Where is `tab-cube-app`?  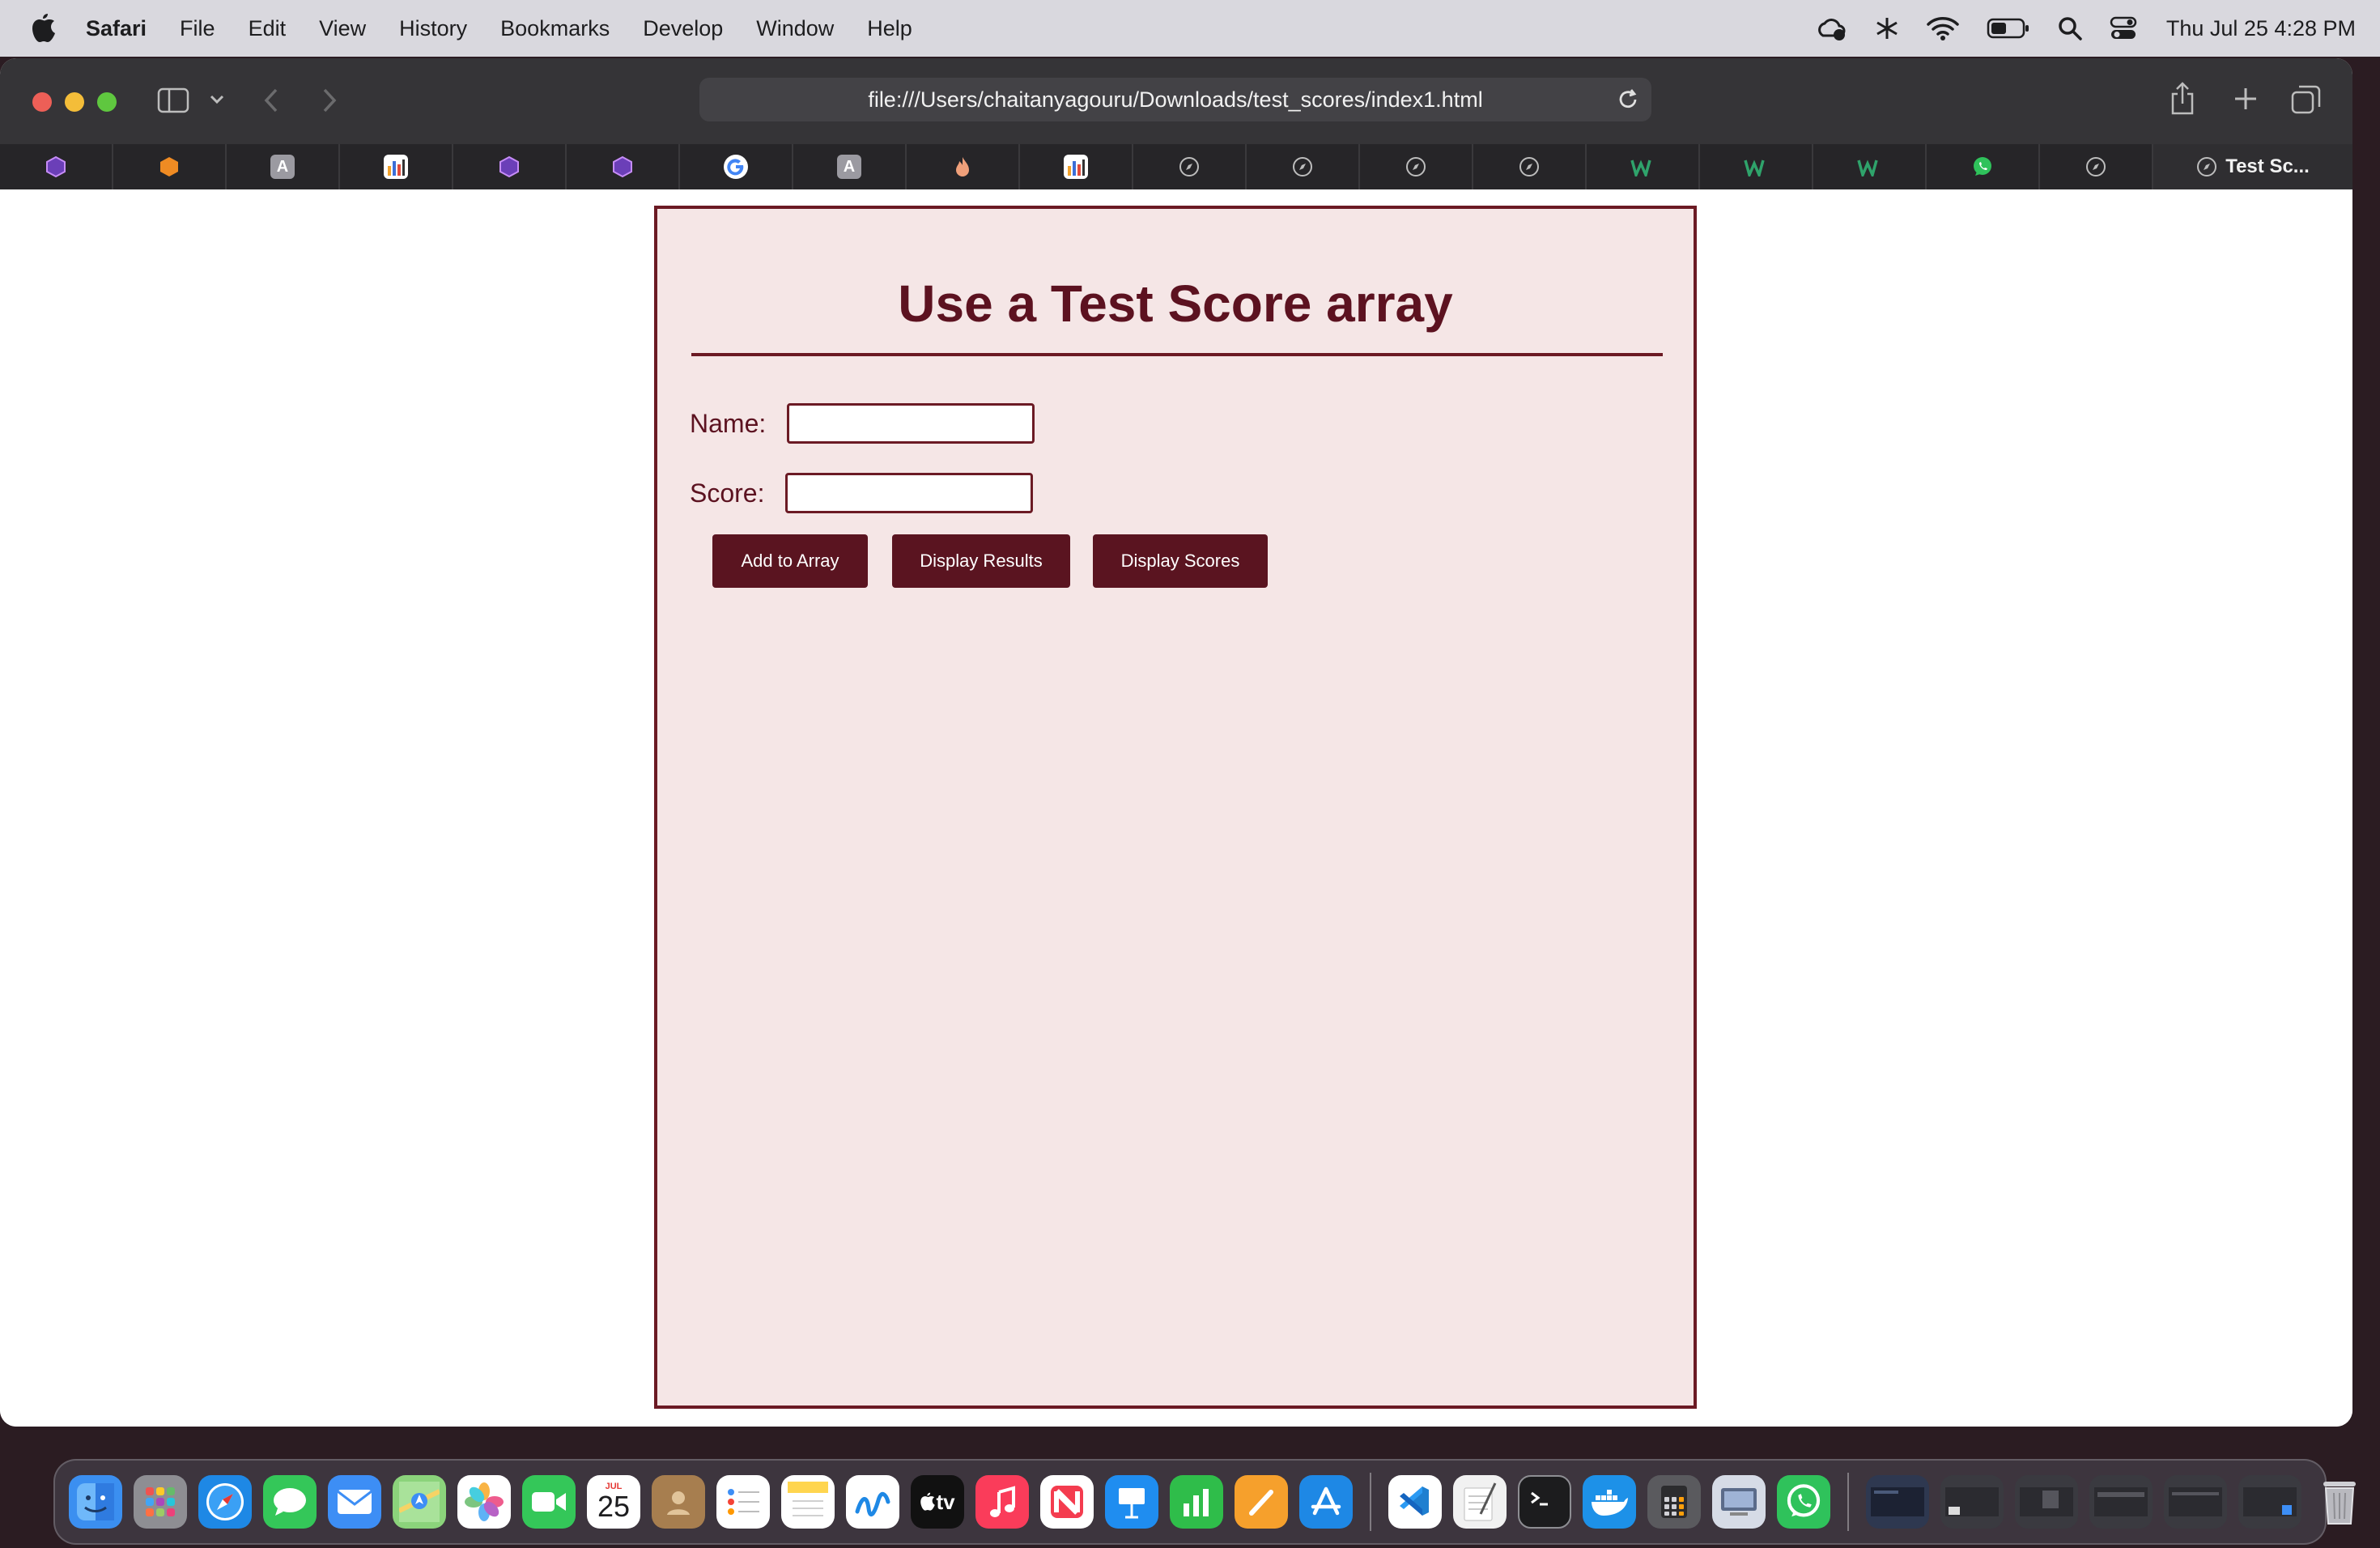
tab-cube-app is located at coordinates (56, 166).